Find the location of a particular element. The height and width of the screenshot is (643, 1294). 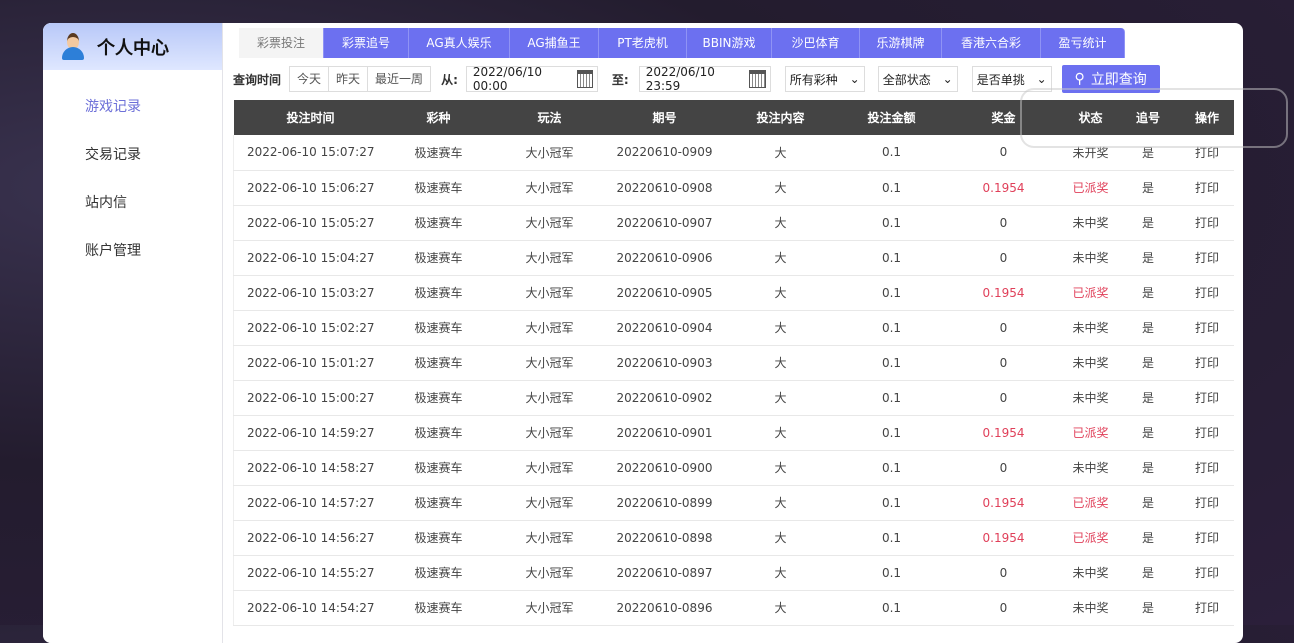

lottery-type-select: 所有彩种 ⌄ is located at coordinates (824, 79).